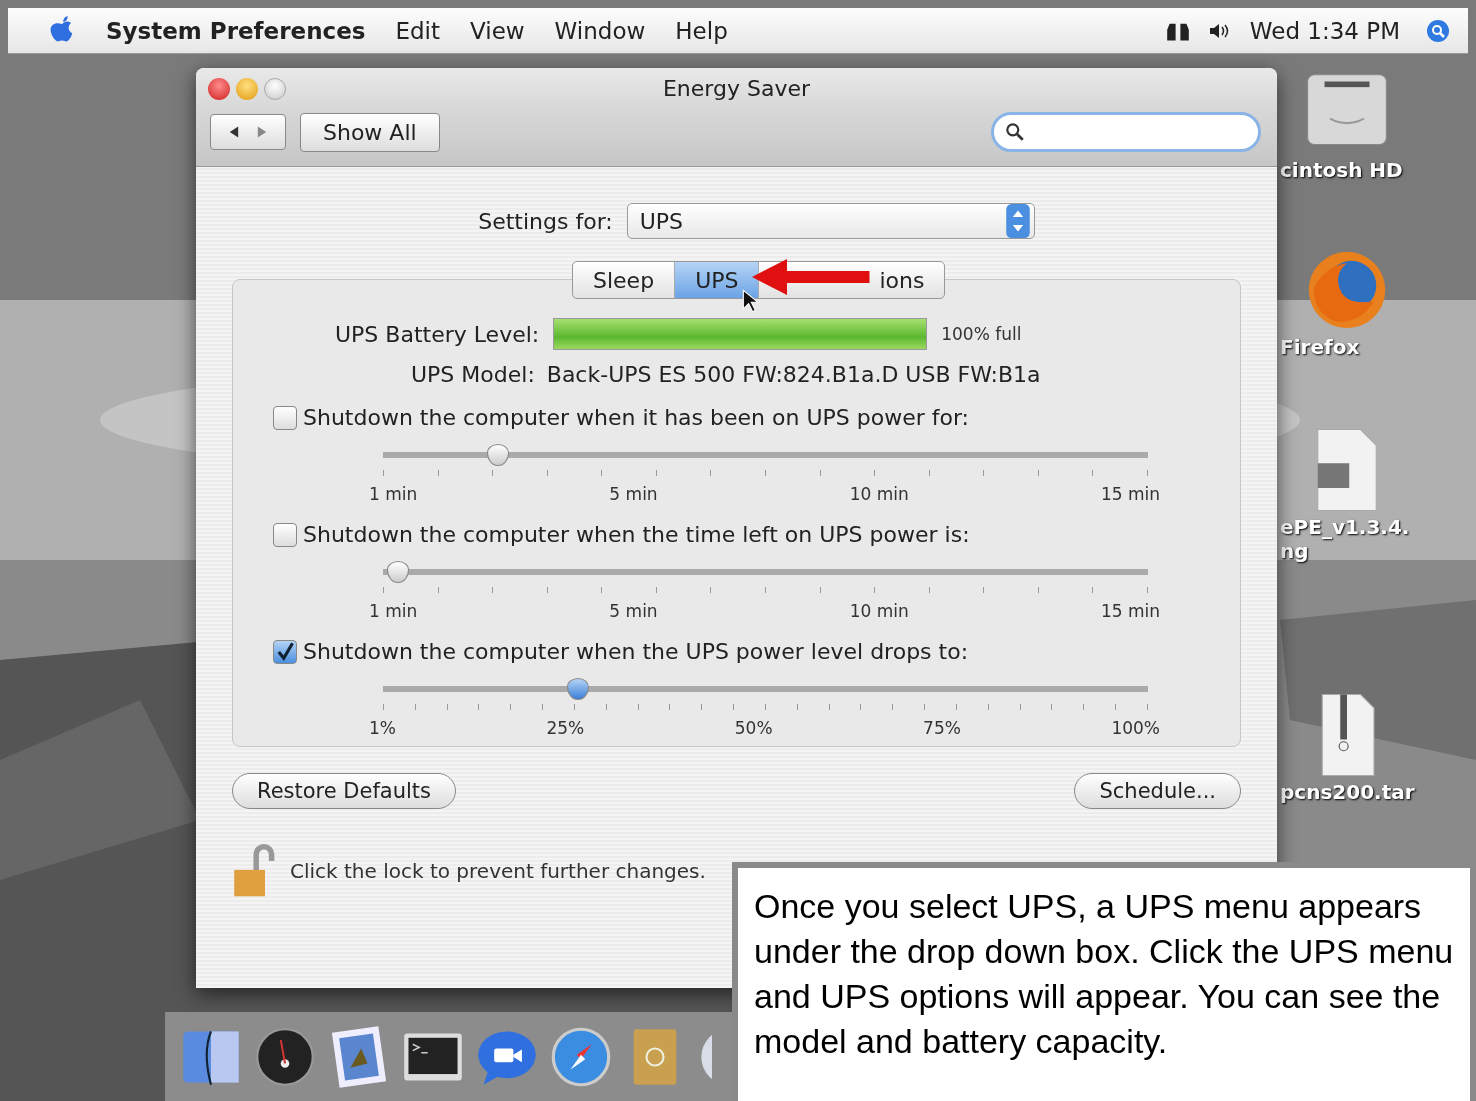 The image size is (1476, 1101). I want to click on menu-item: Window, so click(600, 30).